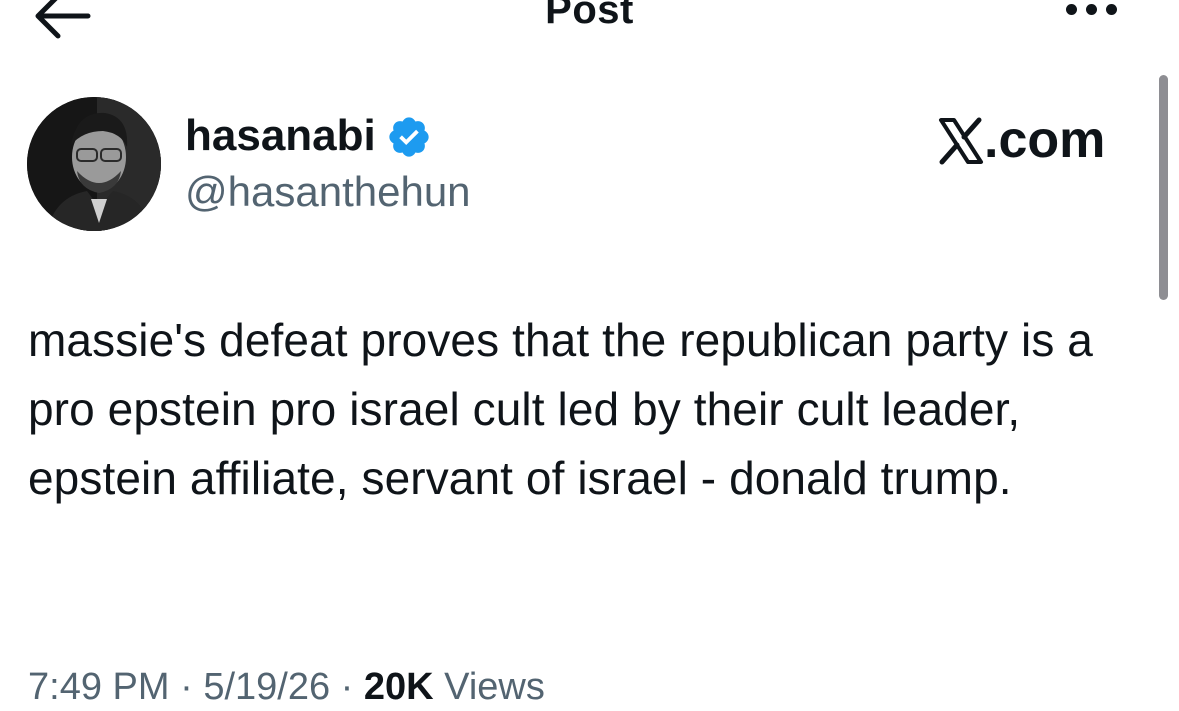 The image size is (1179, 711). I want to click on scrollbar, so click(1163, 187).